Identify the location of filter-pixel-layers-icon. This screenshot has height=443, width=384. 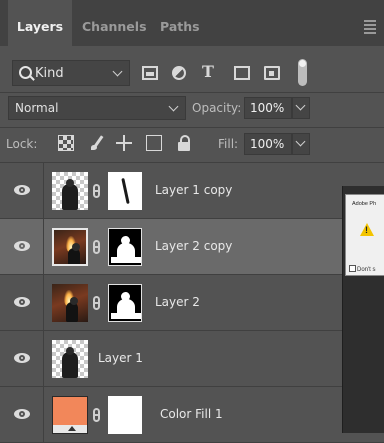
(150, 73).